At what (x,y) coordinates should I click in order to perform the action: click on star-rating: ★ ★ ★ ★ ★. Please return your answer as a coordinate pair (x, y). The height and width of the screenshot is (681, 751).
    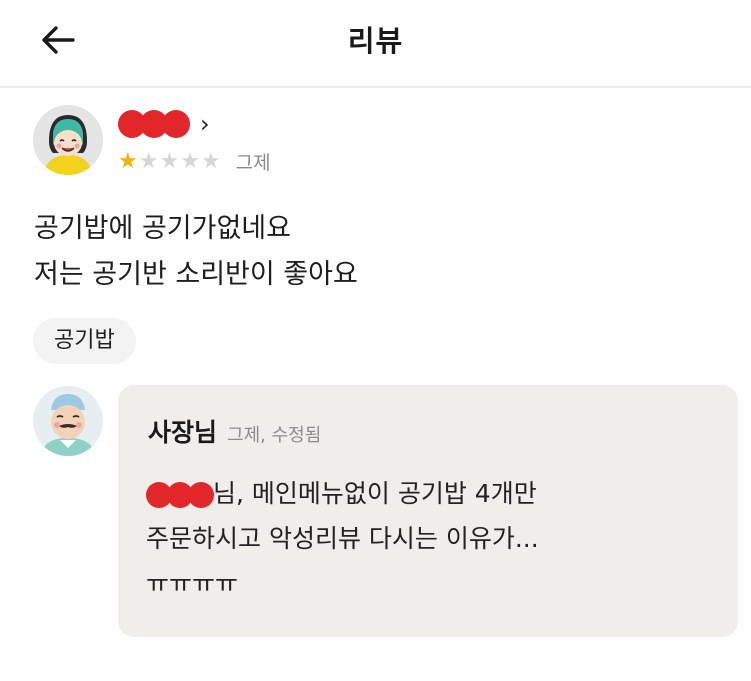
    Looking at the image, I should click on (170, 161).